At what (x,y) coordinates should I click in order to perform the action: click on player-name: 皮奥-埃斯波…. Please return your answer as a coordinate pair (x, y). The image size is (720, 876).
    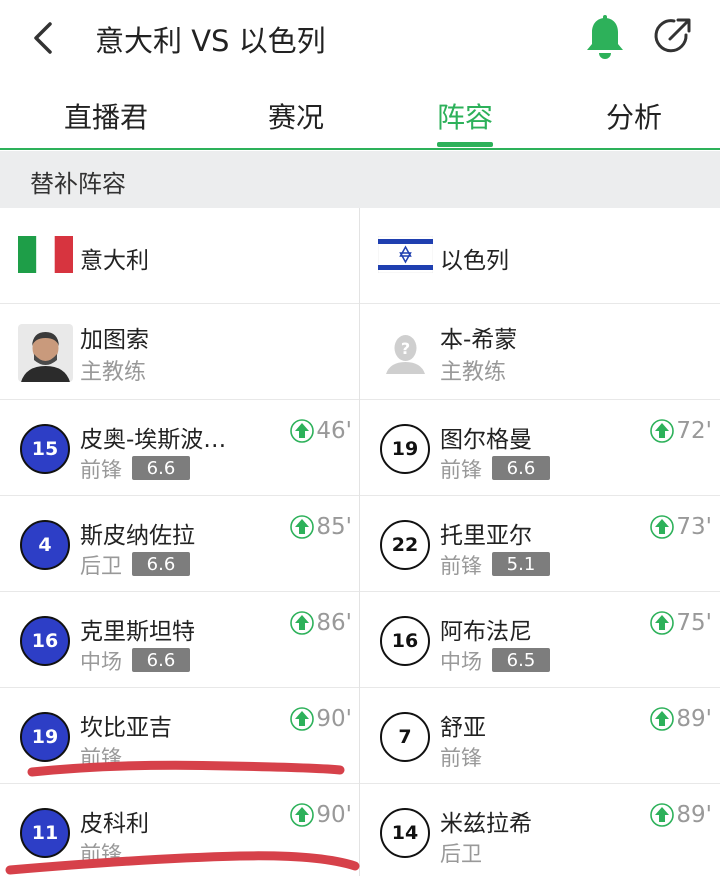
    Looking at the image, I should click on (153, 440).